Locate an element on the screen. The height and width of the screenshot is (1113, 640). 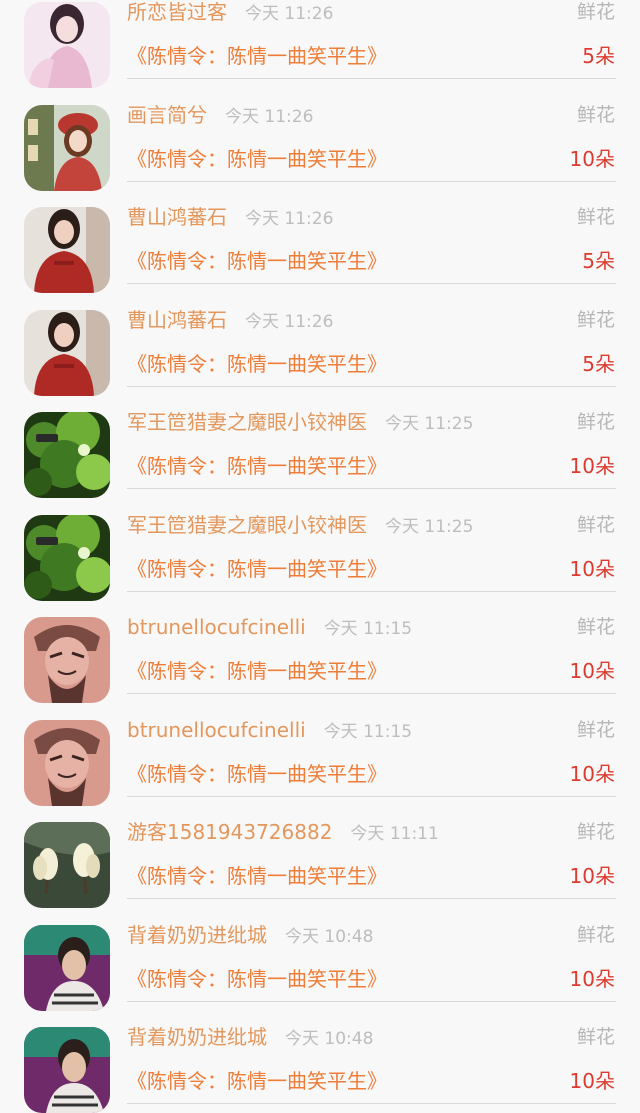
record-header: 所恋皆过客 今天 11:26 鲜花 is located at coordinates (372, 14).